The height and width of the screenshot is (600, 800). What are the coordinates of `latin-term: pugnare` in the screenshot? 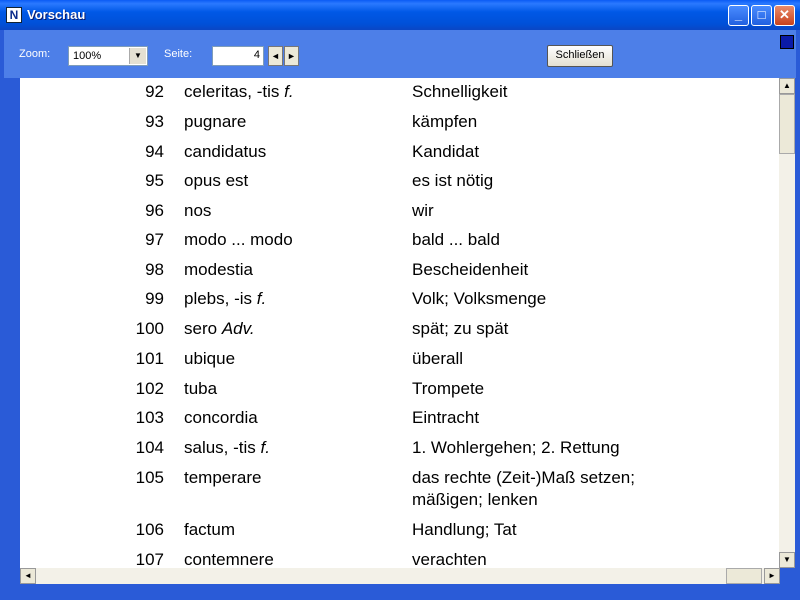 It's located at (215, 122).